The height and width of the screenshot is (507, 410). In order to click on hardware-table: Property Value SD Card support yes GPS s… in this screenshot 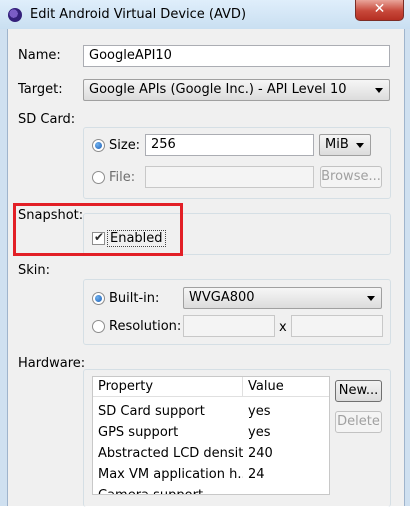, I will do `click(211, 435)`.